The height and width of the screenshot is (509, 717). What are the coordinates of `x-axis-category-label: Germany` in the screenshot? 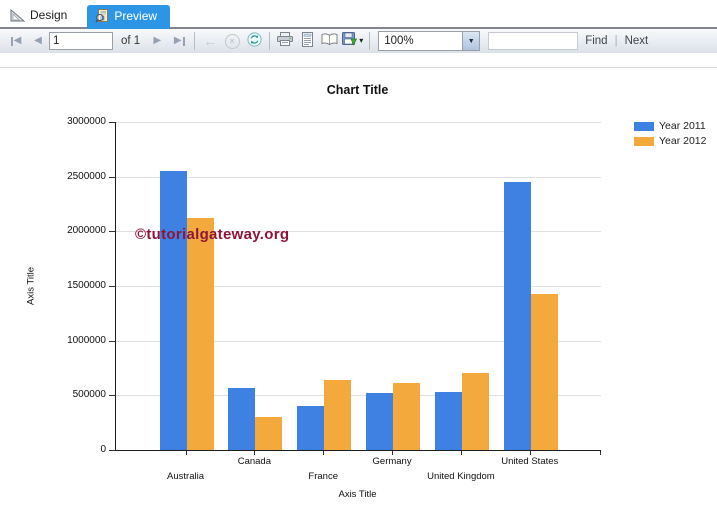 It's located at (392, 461).